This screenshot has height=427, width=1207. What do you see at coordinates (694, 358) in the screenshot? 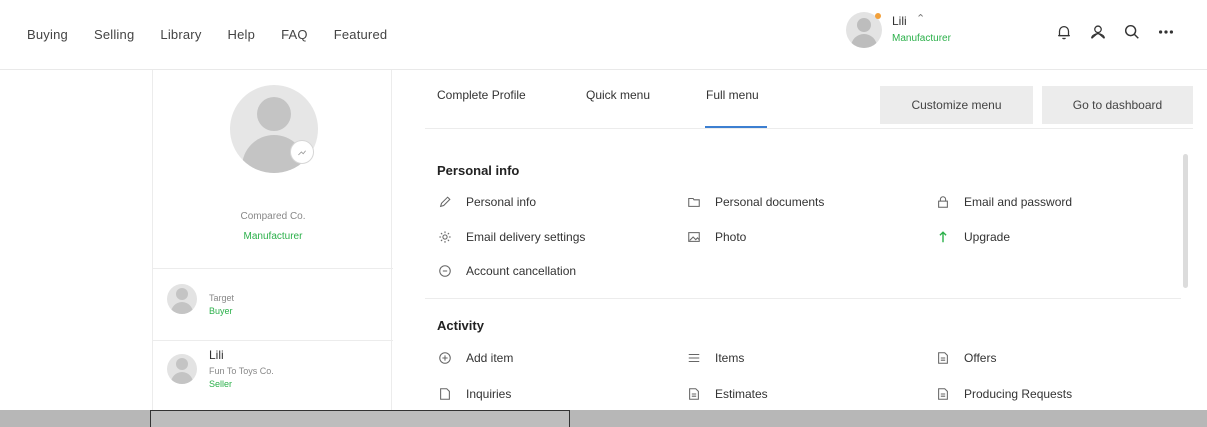
I see `list-icon` at bounding box center [694, 358].